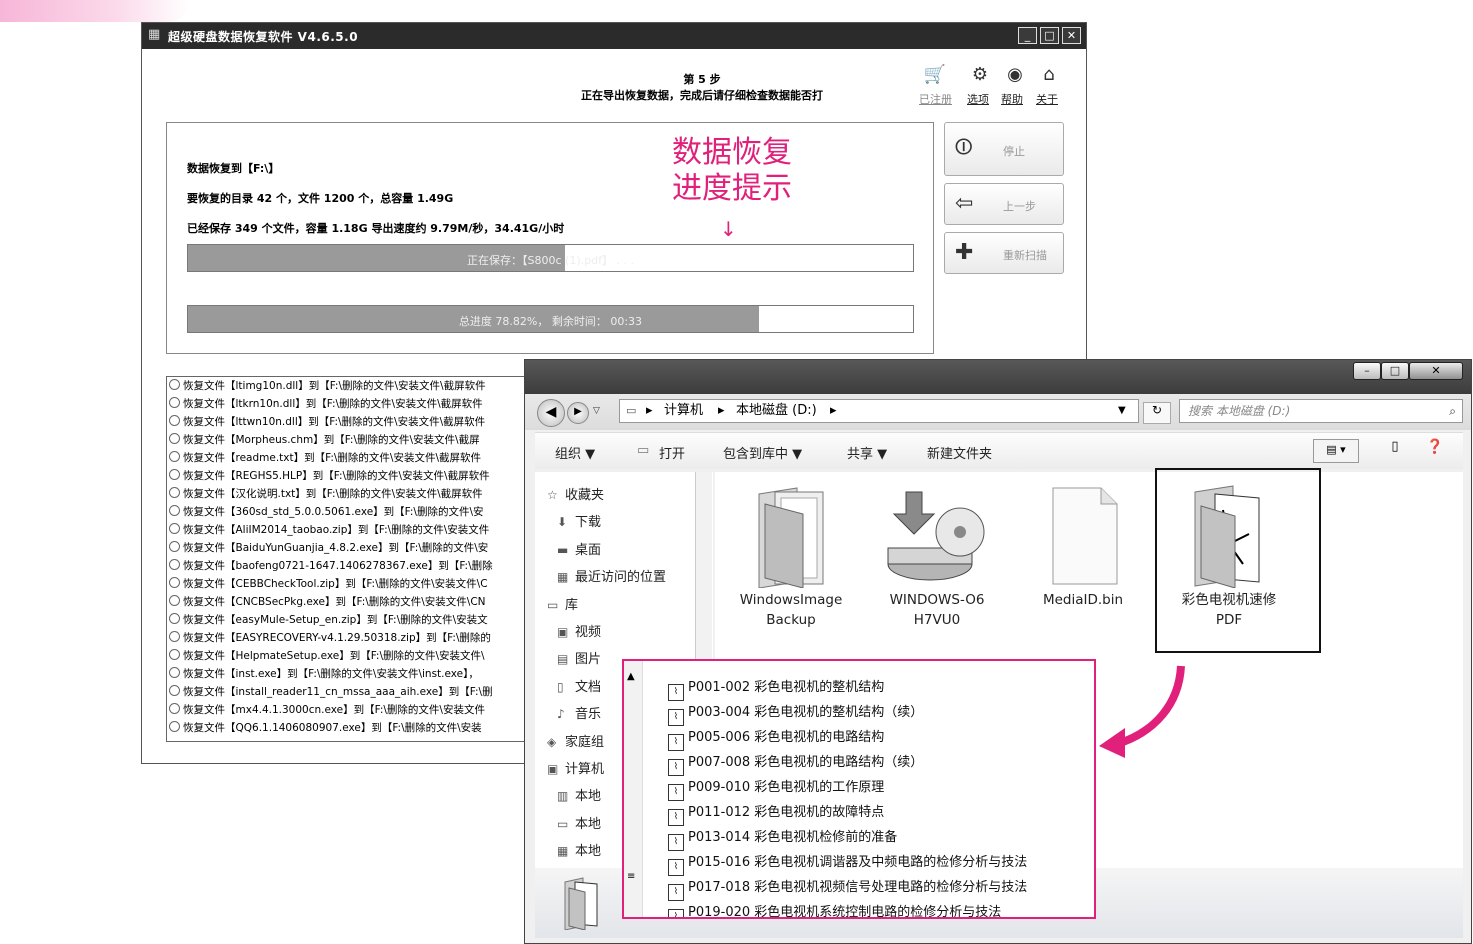  I want to click on nav-item: ▬ 桌面, so click(579, 548).